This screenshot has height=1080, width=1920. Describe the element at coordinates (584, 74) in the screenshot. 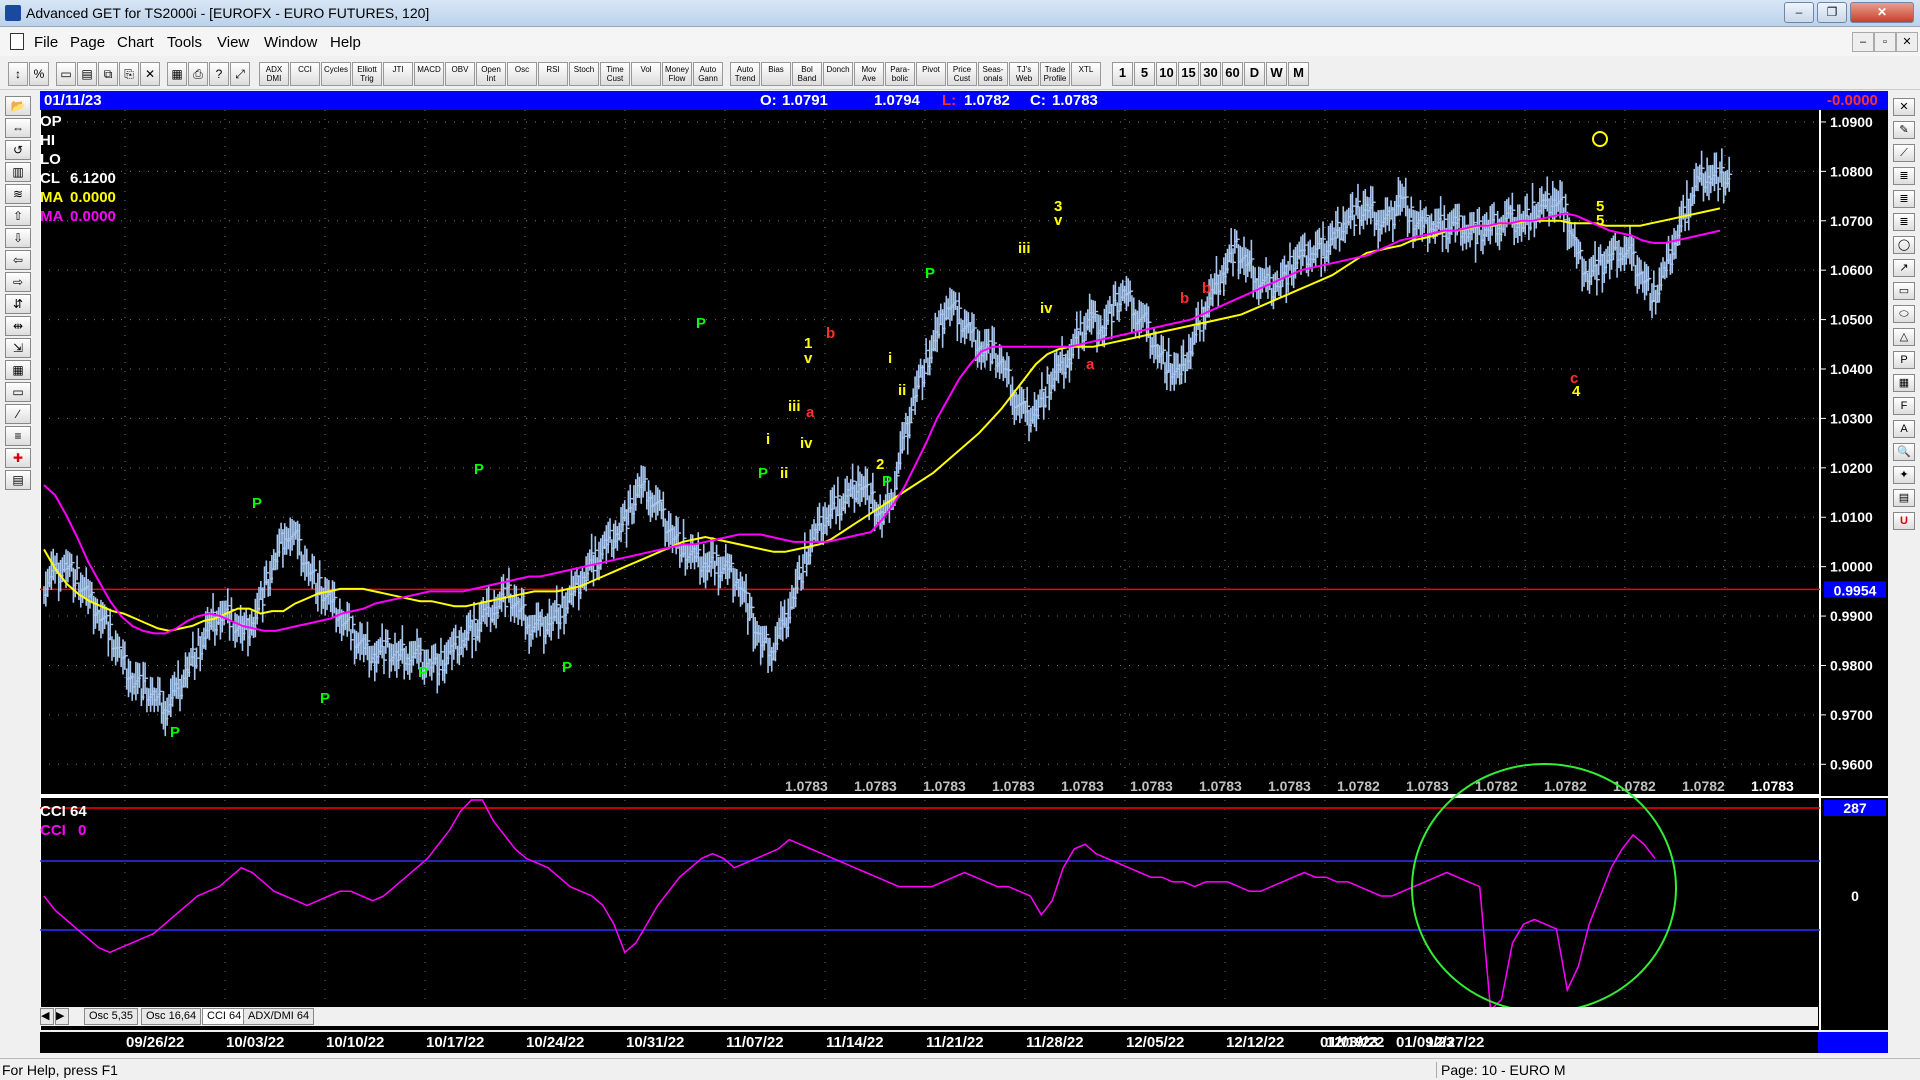

I see `study-button-stoch: Stoch` at that location.